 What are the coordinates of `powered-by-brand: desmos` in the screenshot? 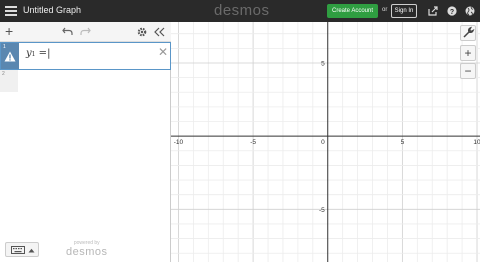 It's located at (87, 252).